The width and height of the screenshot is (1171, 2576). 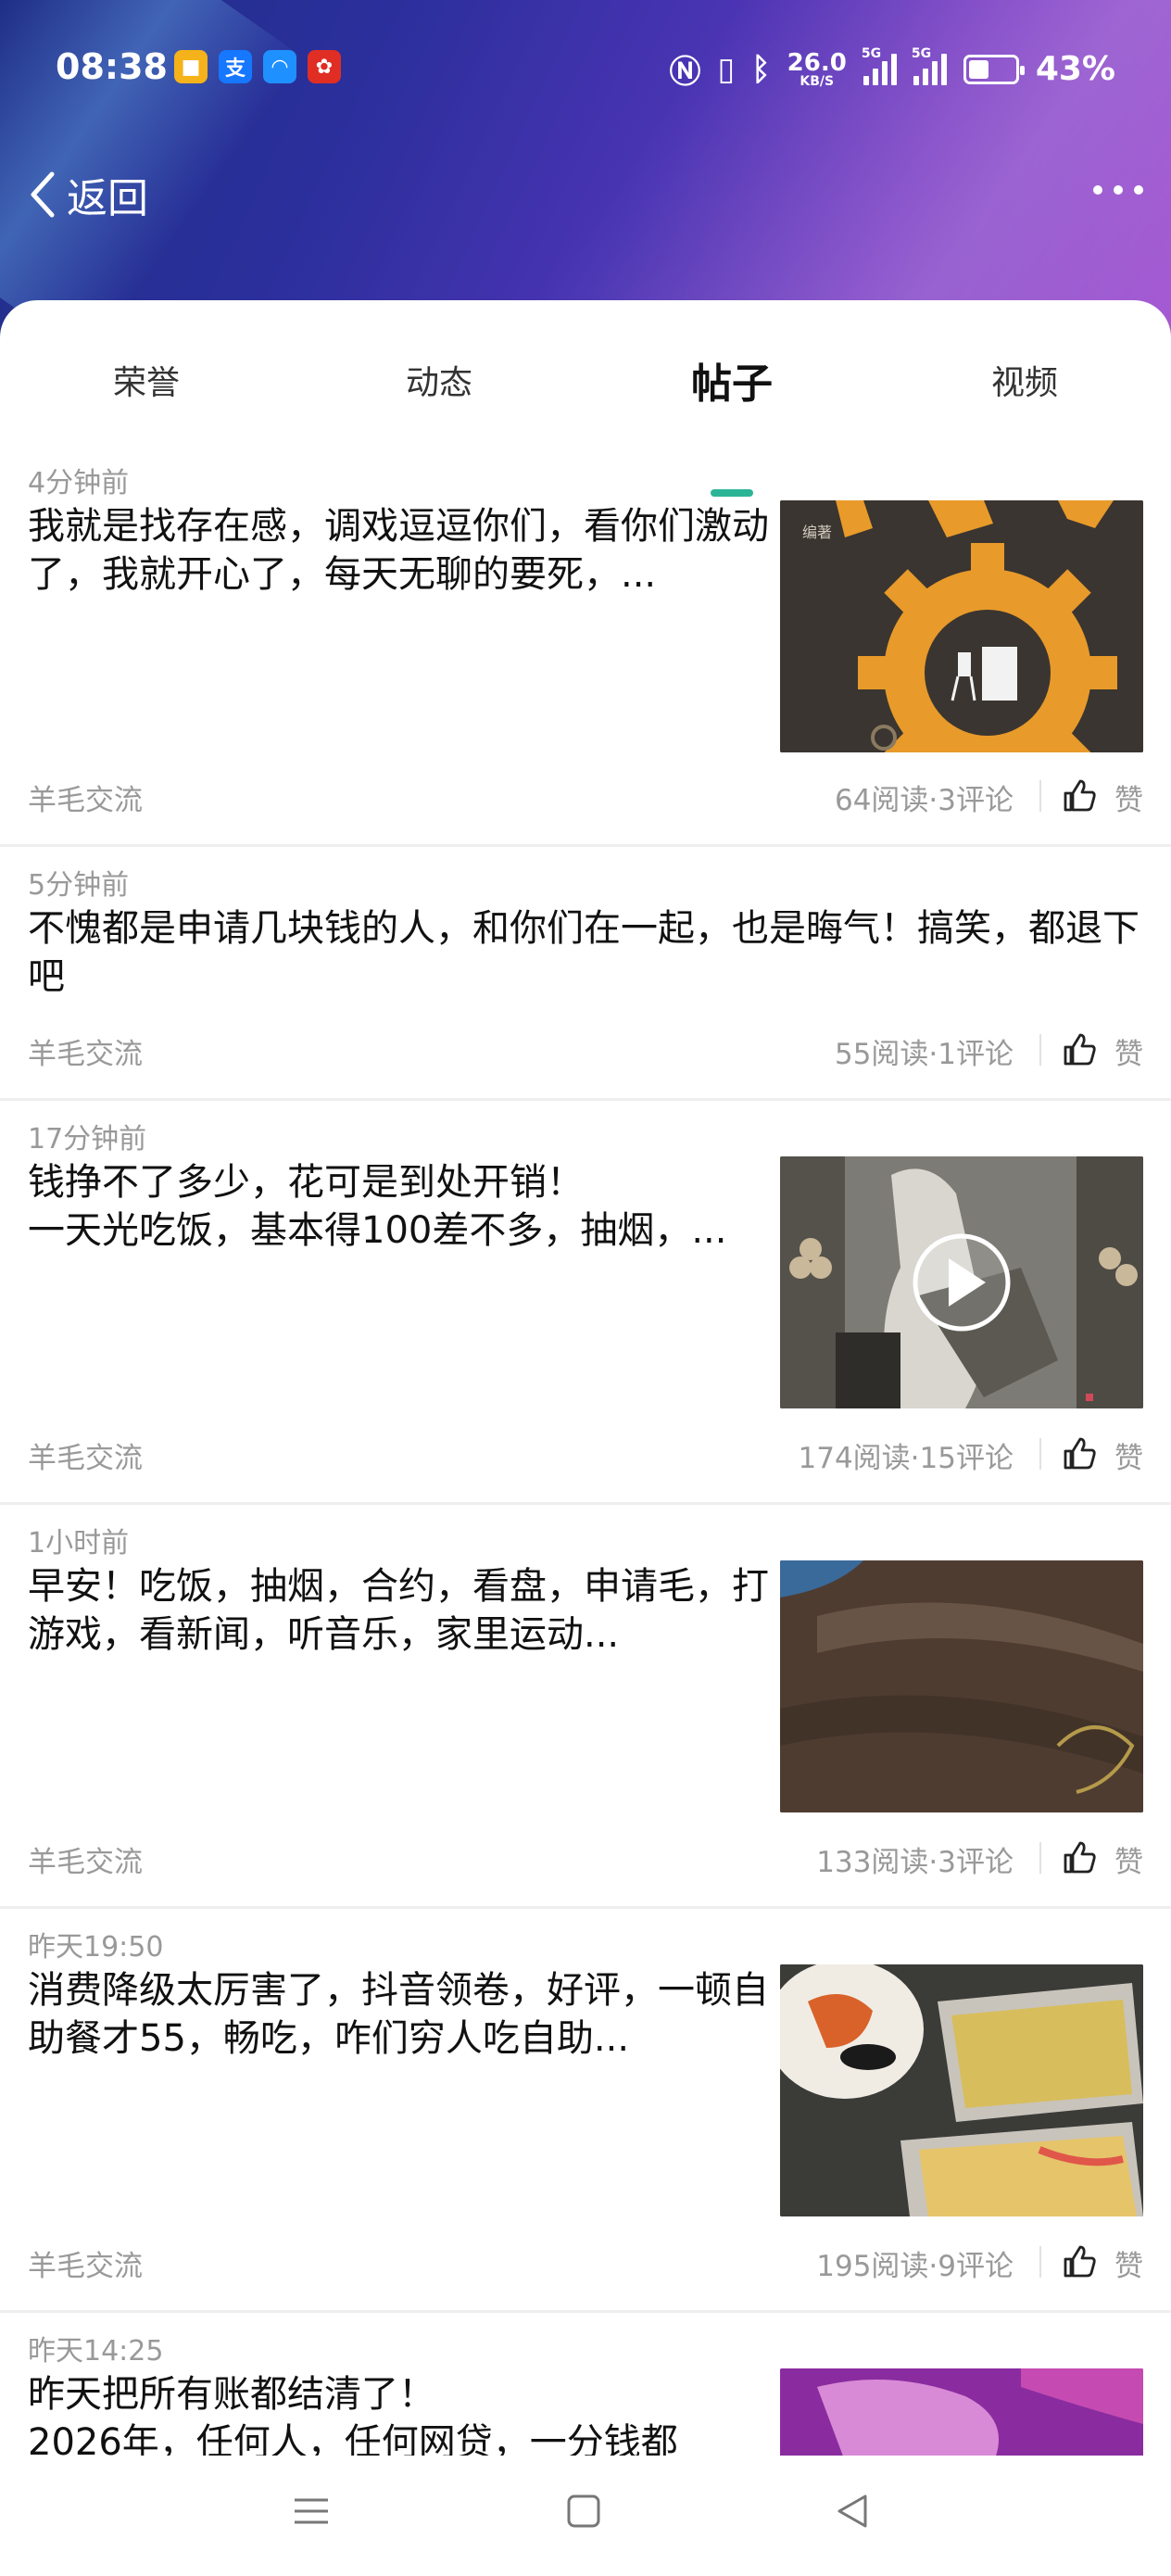 What do you see at coordinates (1118, 190) in the screenshot?
I see `more-options-icon` at bounding box center [1118, 190].